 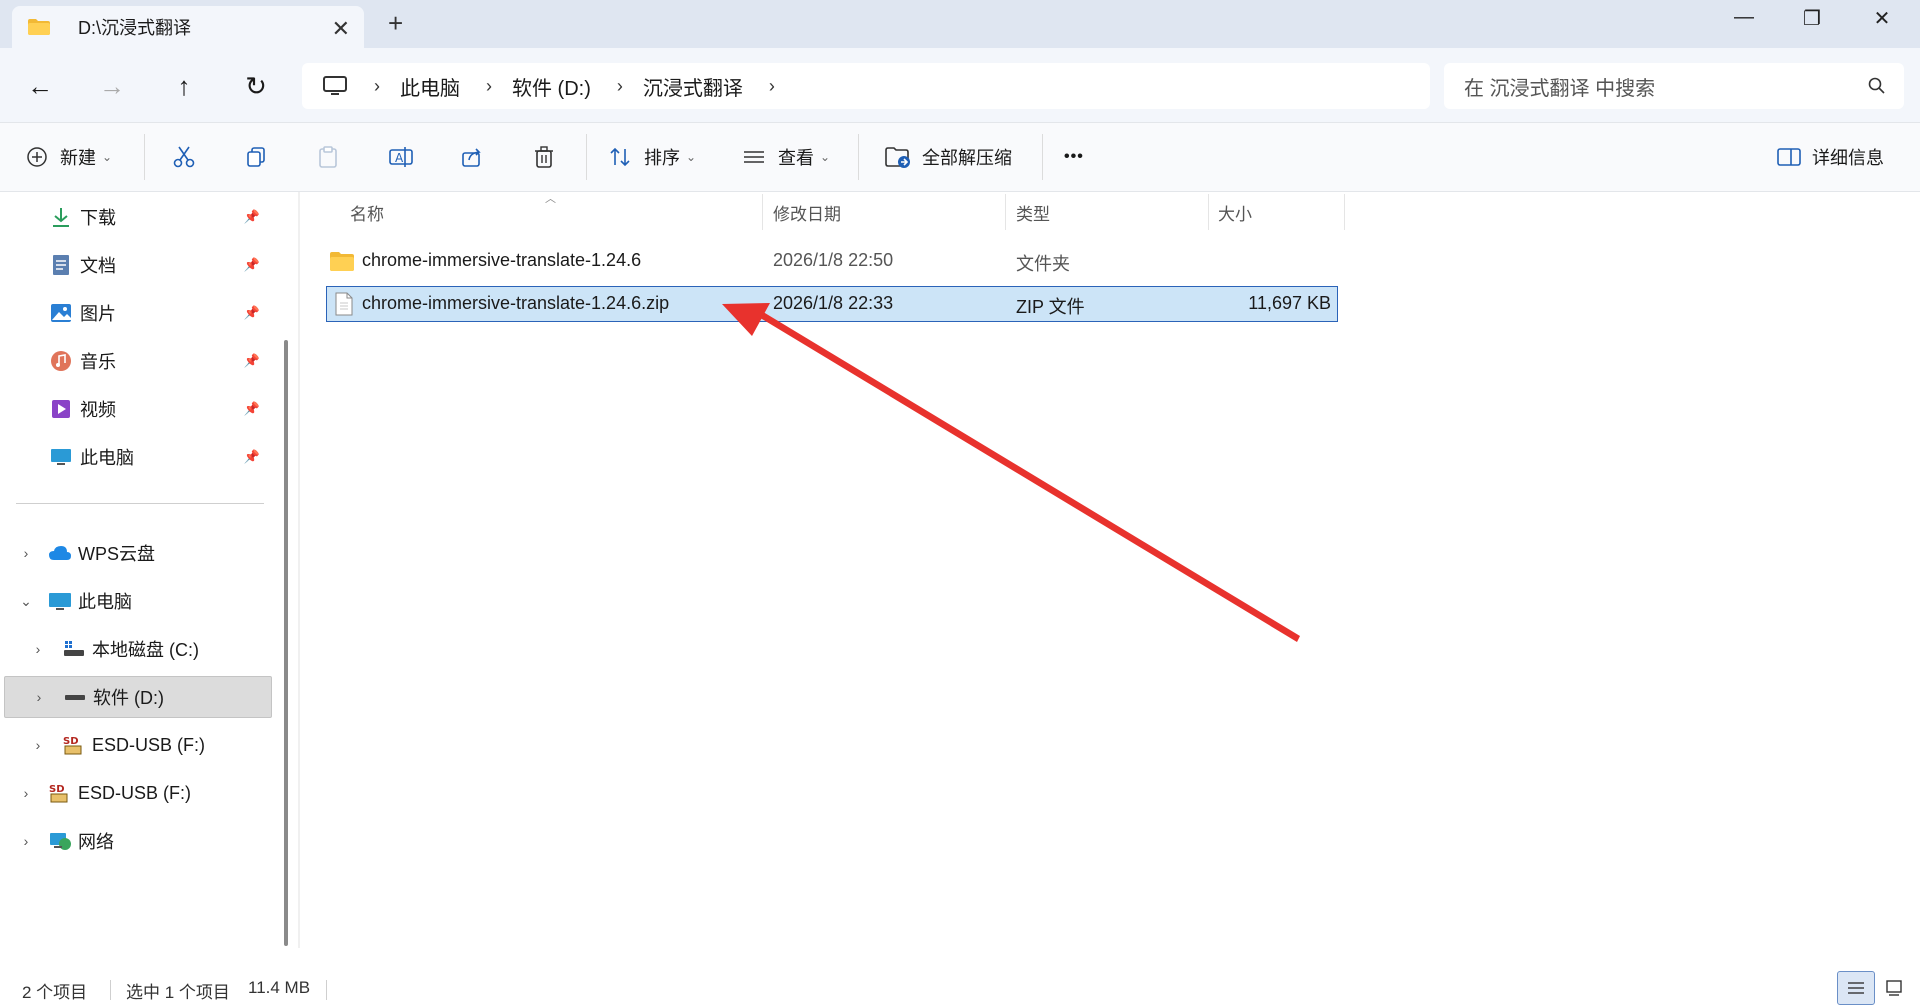 I want to click on file-size: 11,697 KB, so click(x=1289, y=303).